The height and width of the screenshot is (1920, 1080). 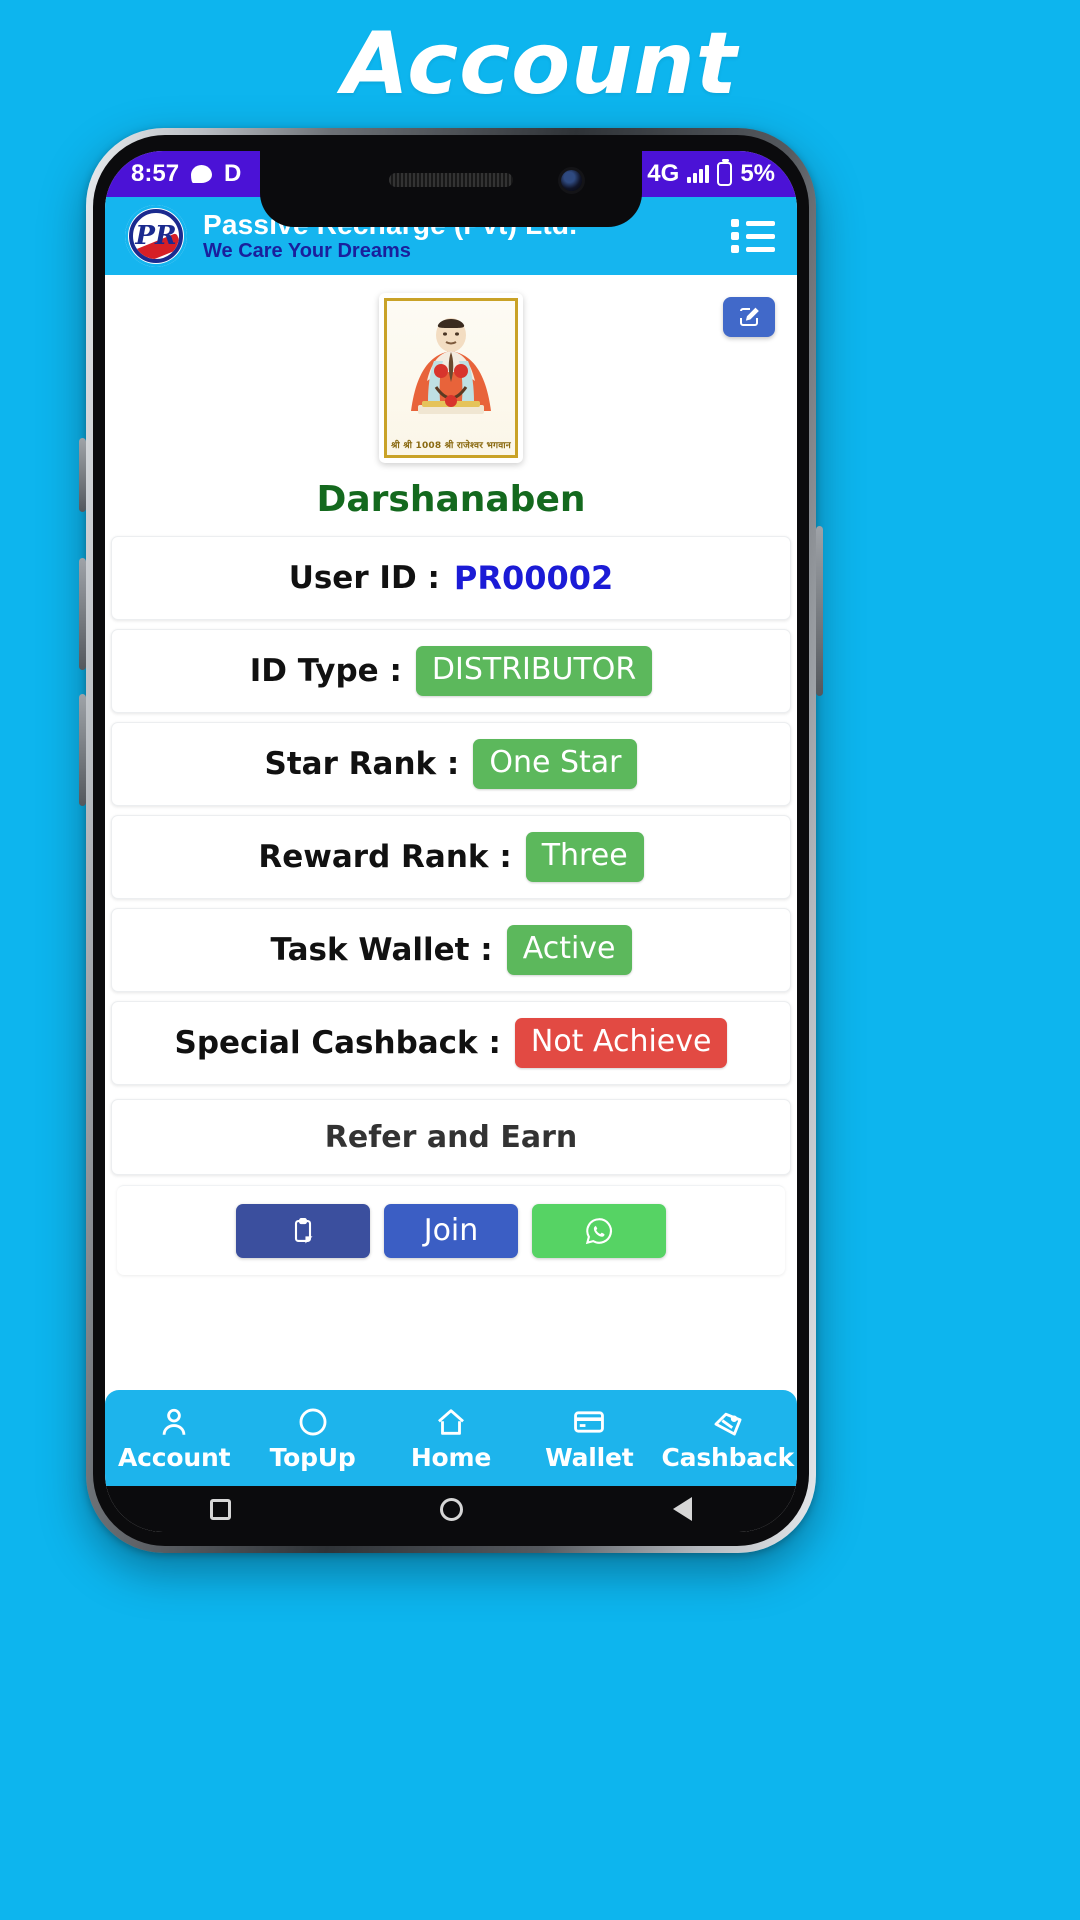 What do you see at coordinates (728, 1457) in the screenshot?
I see `nav-label: Cashback` at bounding box center [728, 1457].